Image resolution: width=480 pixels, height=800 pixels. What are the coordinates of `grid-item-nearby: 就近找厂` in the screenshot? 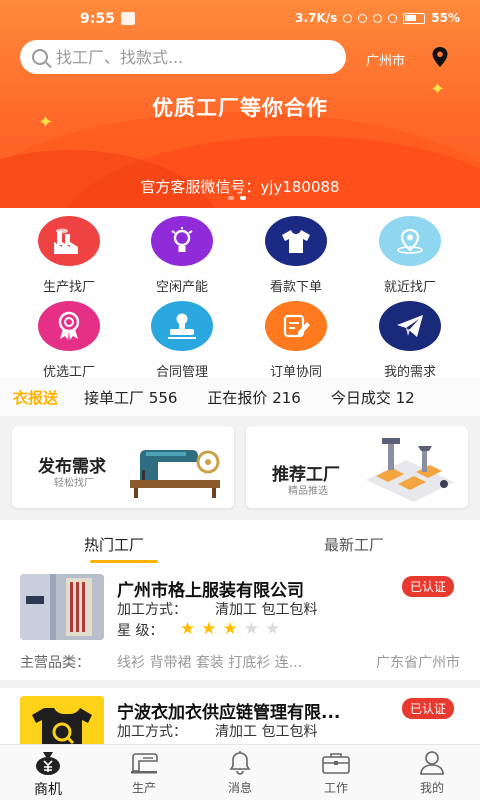 It's located at (410, 255).